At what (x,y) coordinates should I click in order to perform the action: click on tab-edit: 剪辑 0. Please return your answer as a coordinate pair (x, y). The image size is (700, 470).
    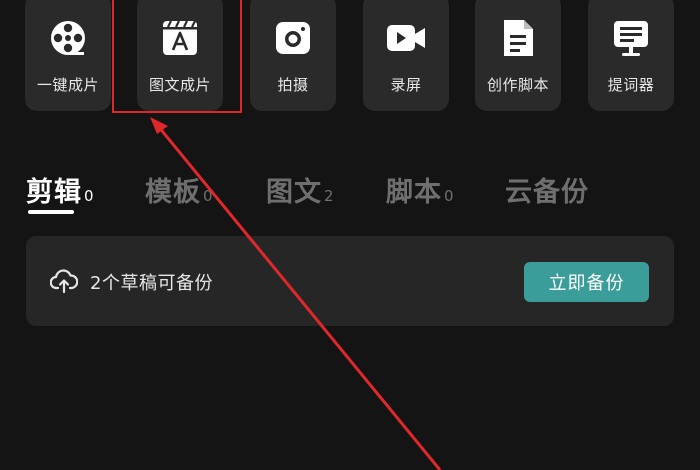
    Looking at the image, I should click on (60, 189).